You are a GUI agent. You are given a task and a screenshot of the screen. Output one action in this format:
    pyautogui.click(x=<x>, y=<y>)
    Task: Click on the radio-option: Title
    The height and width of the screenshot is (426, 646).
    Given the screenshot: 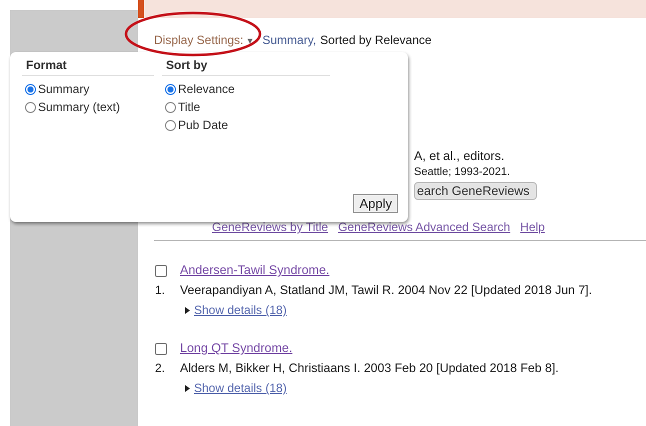 What is the action you would take?
    pyautogui.click(x=247, y=107)
    